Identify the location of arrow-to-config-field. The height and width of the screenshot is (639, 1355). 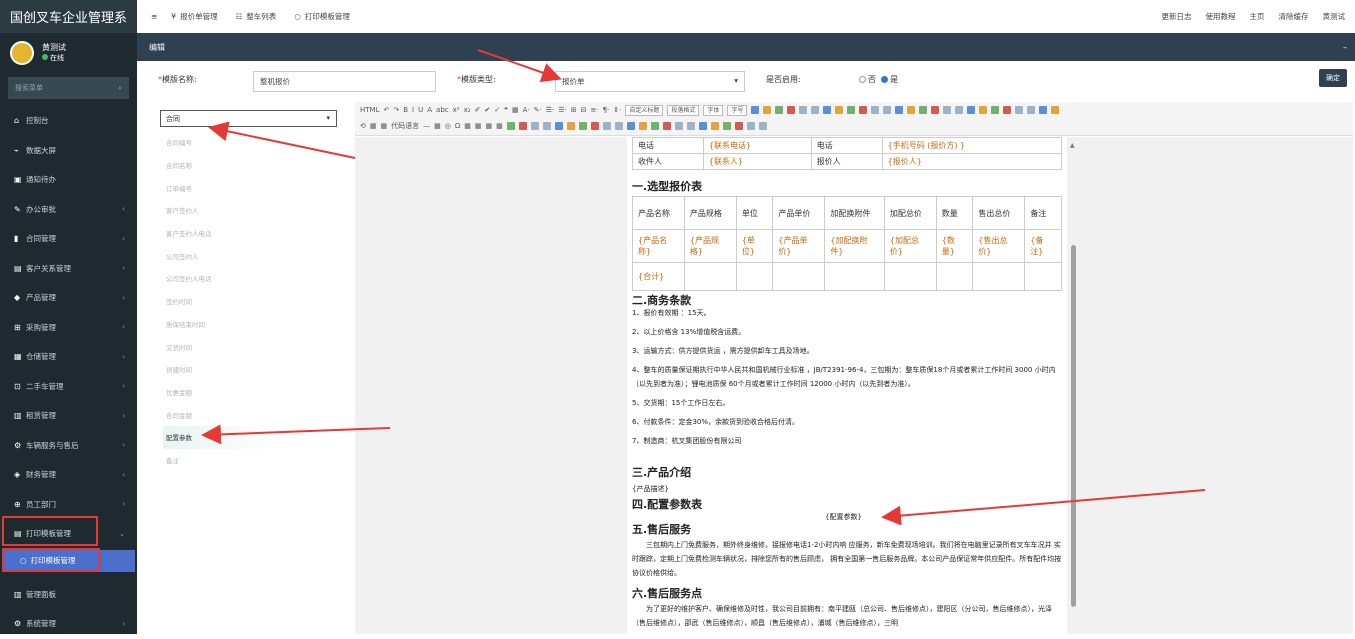
(296, 434).